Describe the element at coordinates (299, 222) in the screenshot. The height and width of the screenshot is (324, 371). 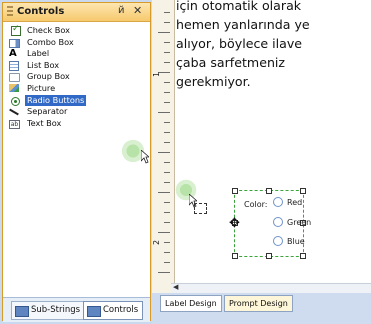
I see `radio-label: Green` at that location.